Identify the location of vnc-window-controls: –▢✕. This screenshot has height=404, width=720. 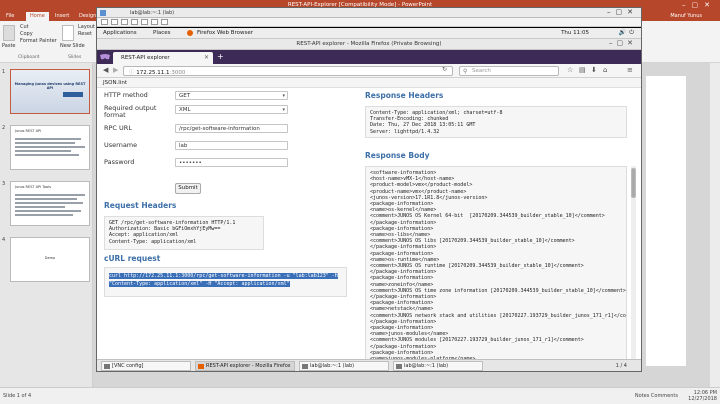
(622, 12).